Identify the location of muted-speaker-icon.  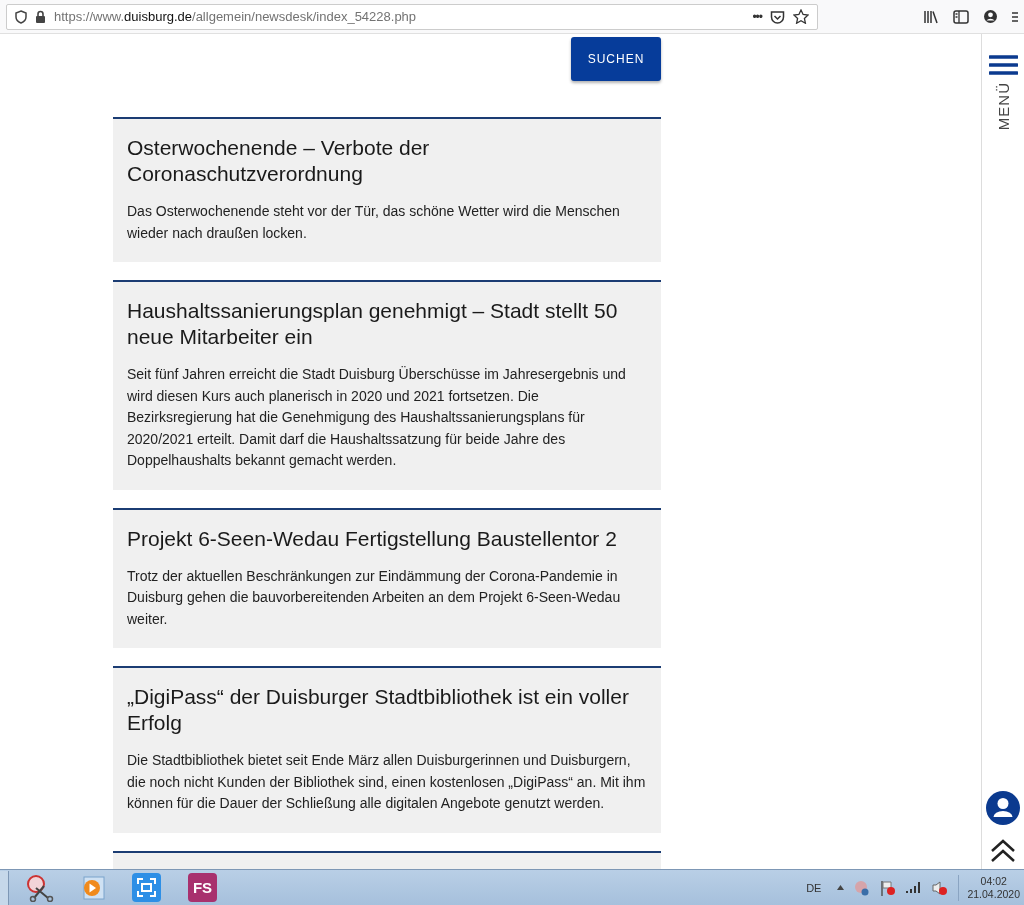
(940, 887).